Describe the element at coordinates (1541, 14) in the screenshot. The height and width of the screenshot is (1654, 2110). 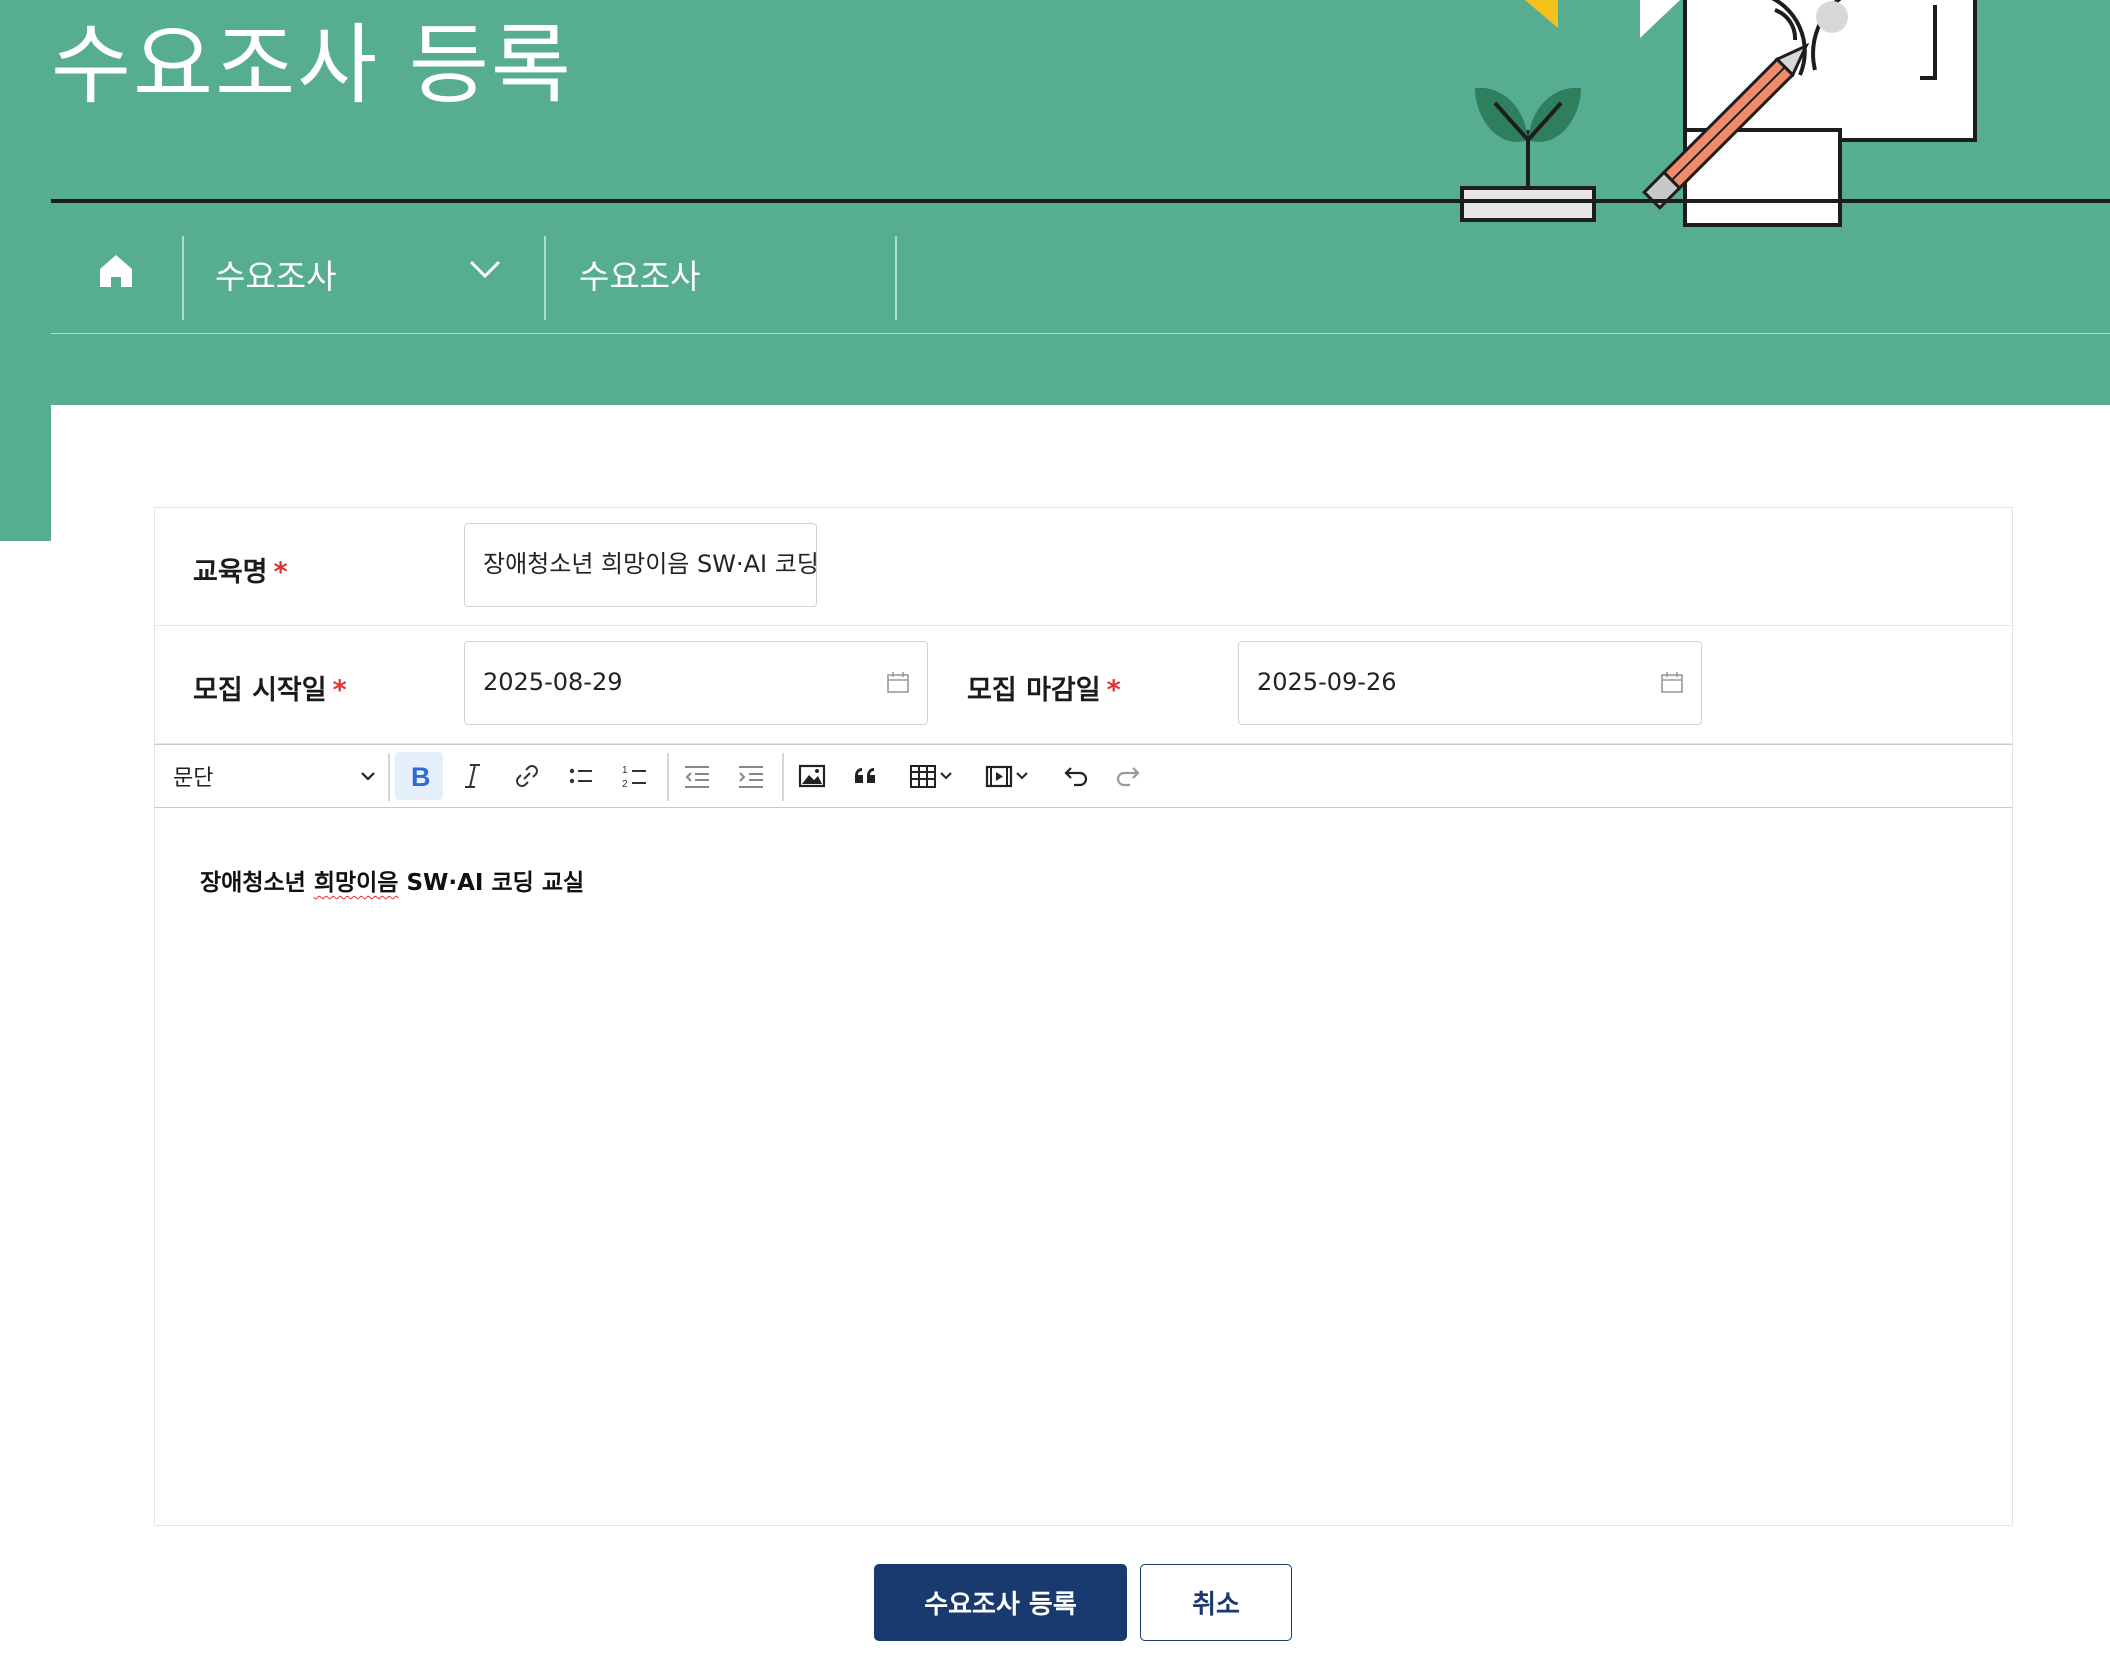
I see `yellow-shape` at that location.